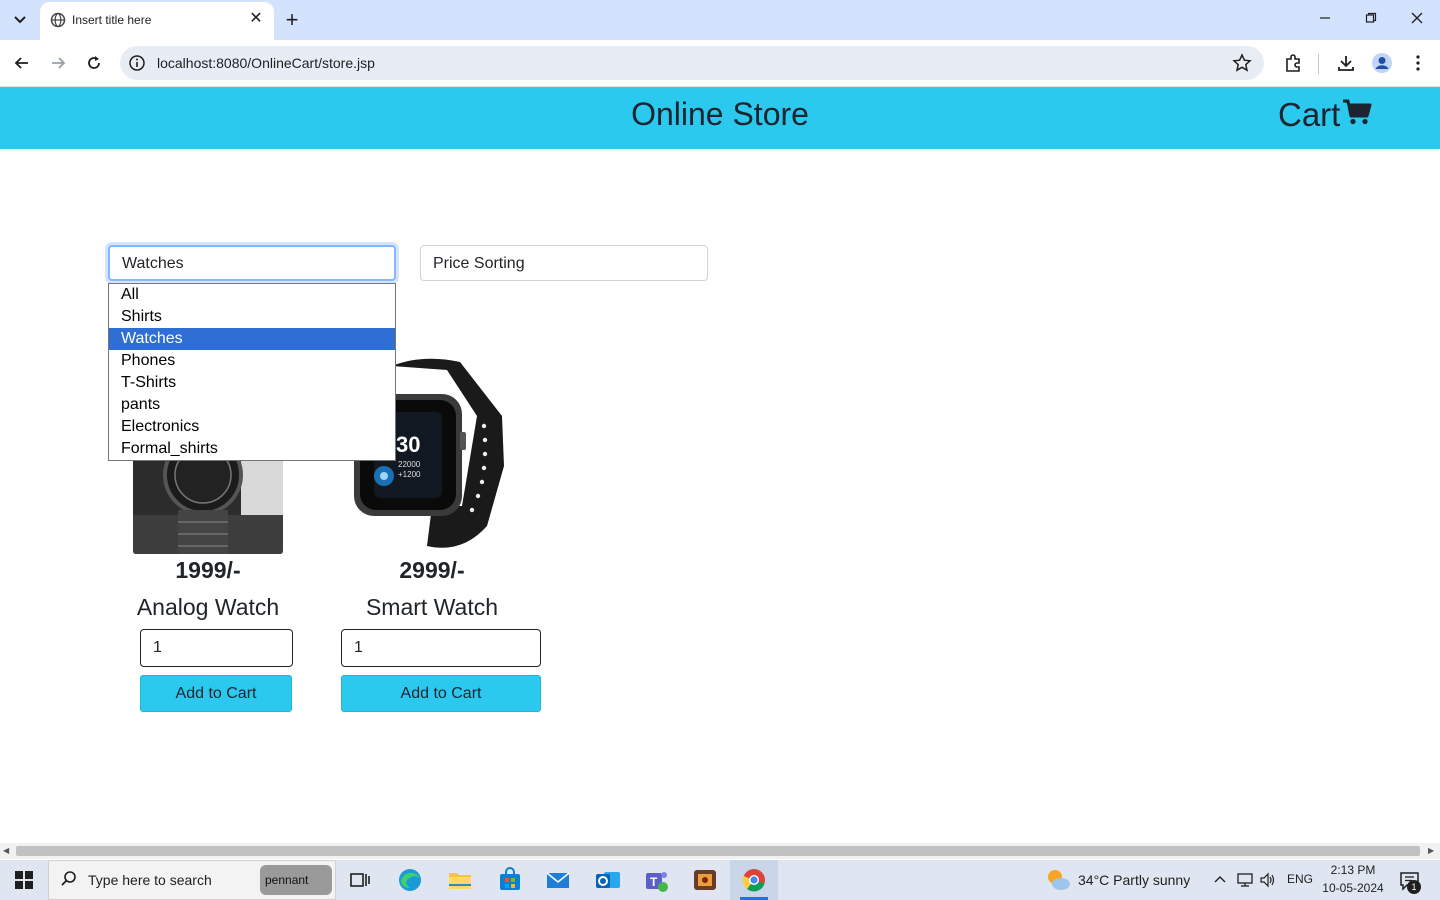 Image resolution: width=1440 pixels, height=900 pixels. Describe the element at coordinates (252, 405) in the screenshot. I see `option-pants: pants` at that location.